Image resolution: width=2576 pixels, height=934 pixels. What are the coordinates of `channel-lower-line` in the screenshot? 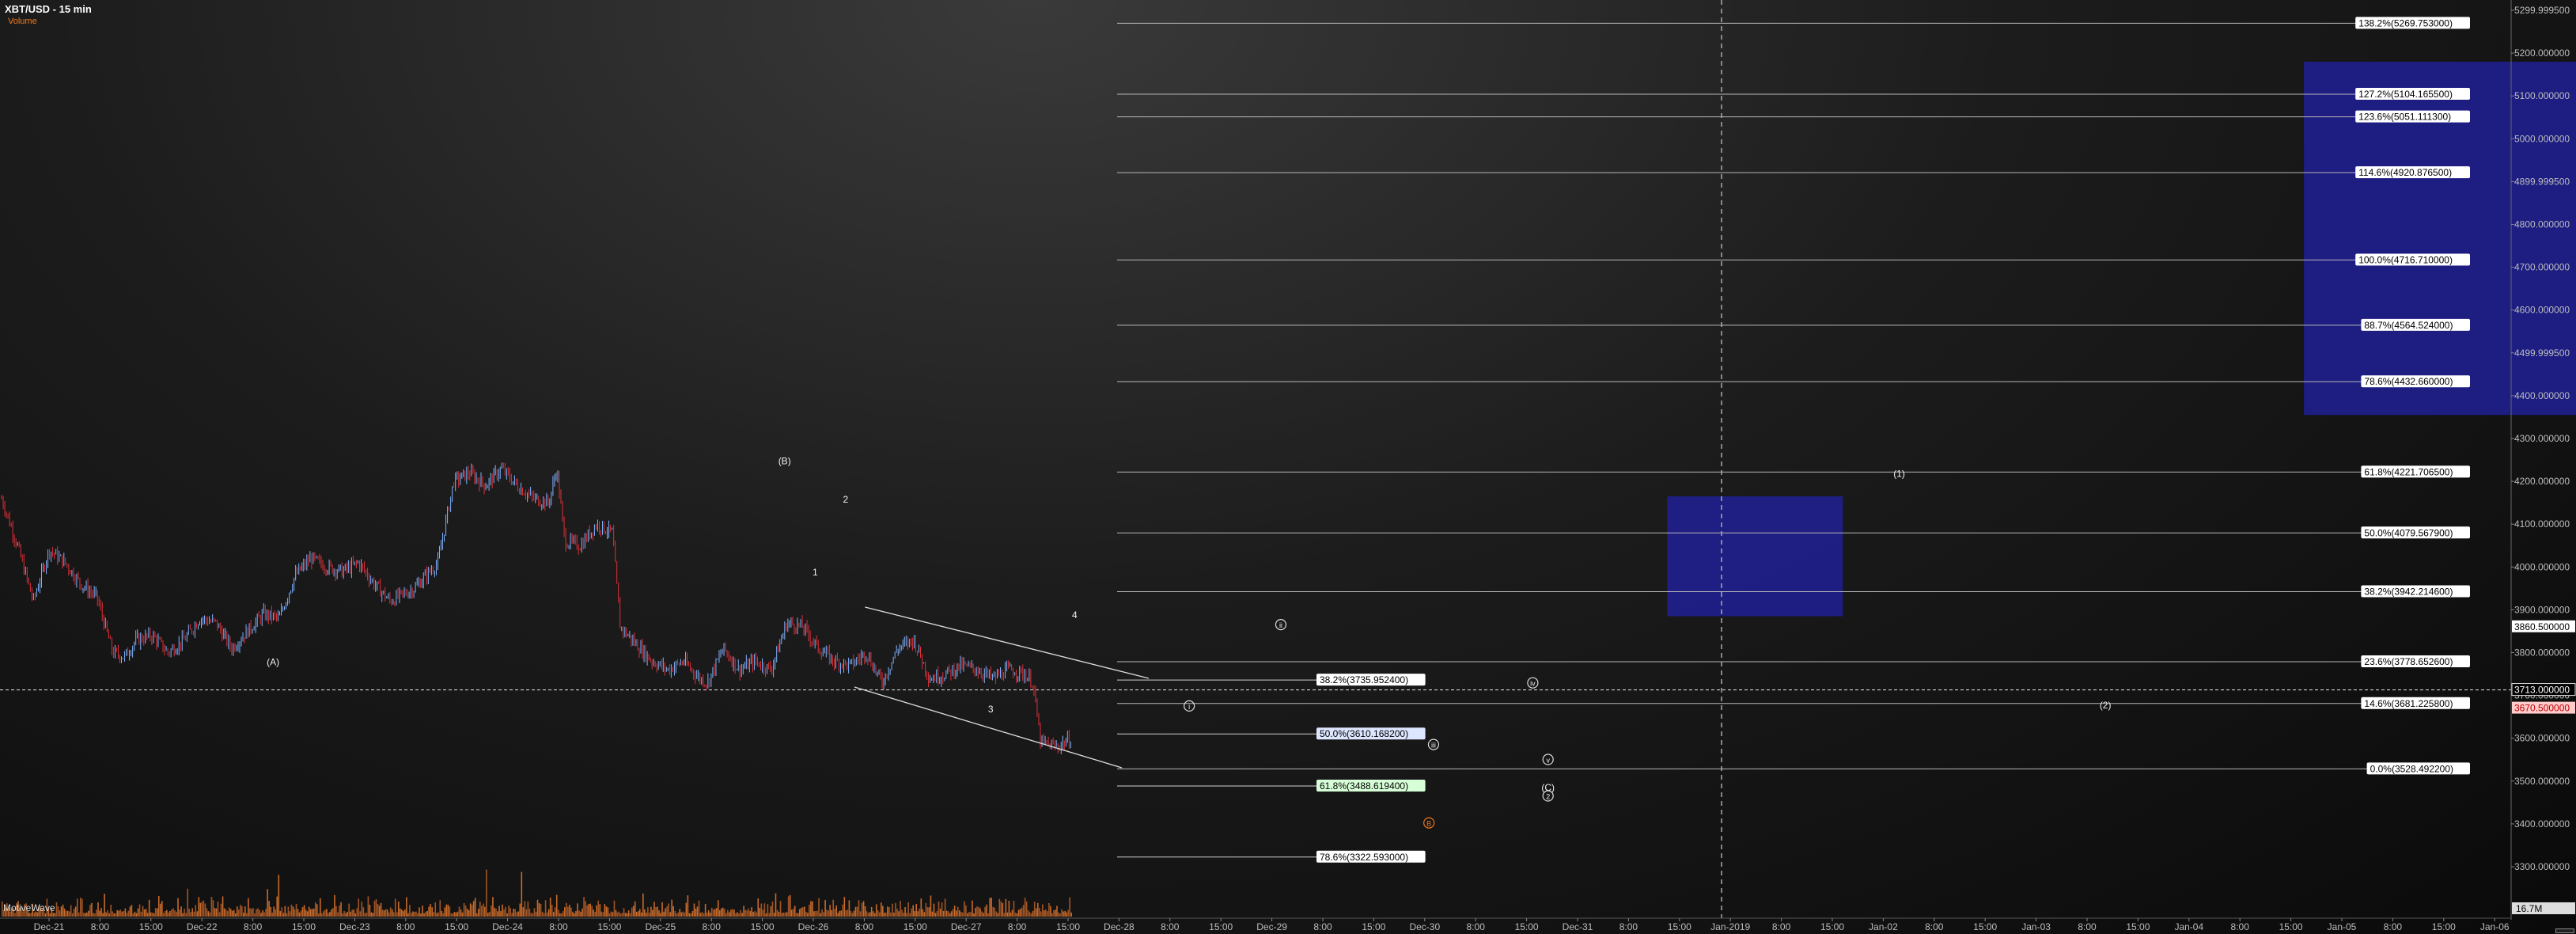 It's located at (988, 727).